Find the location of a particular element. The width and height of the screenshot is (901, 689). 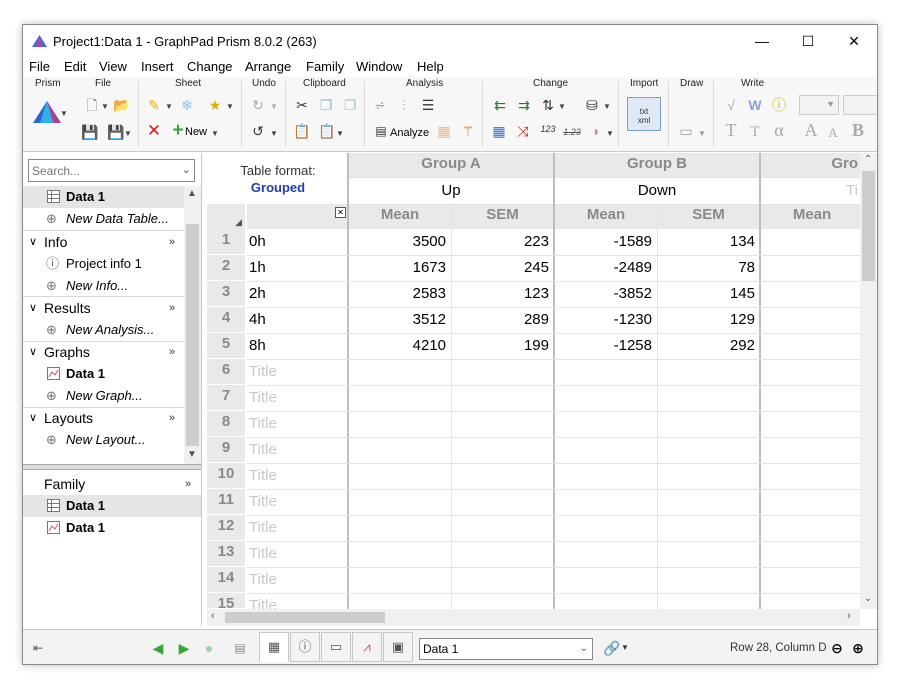

new-file-icon: 🗋 is located at coordinates (92, 105).